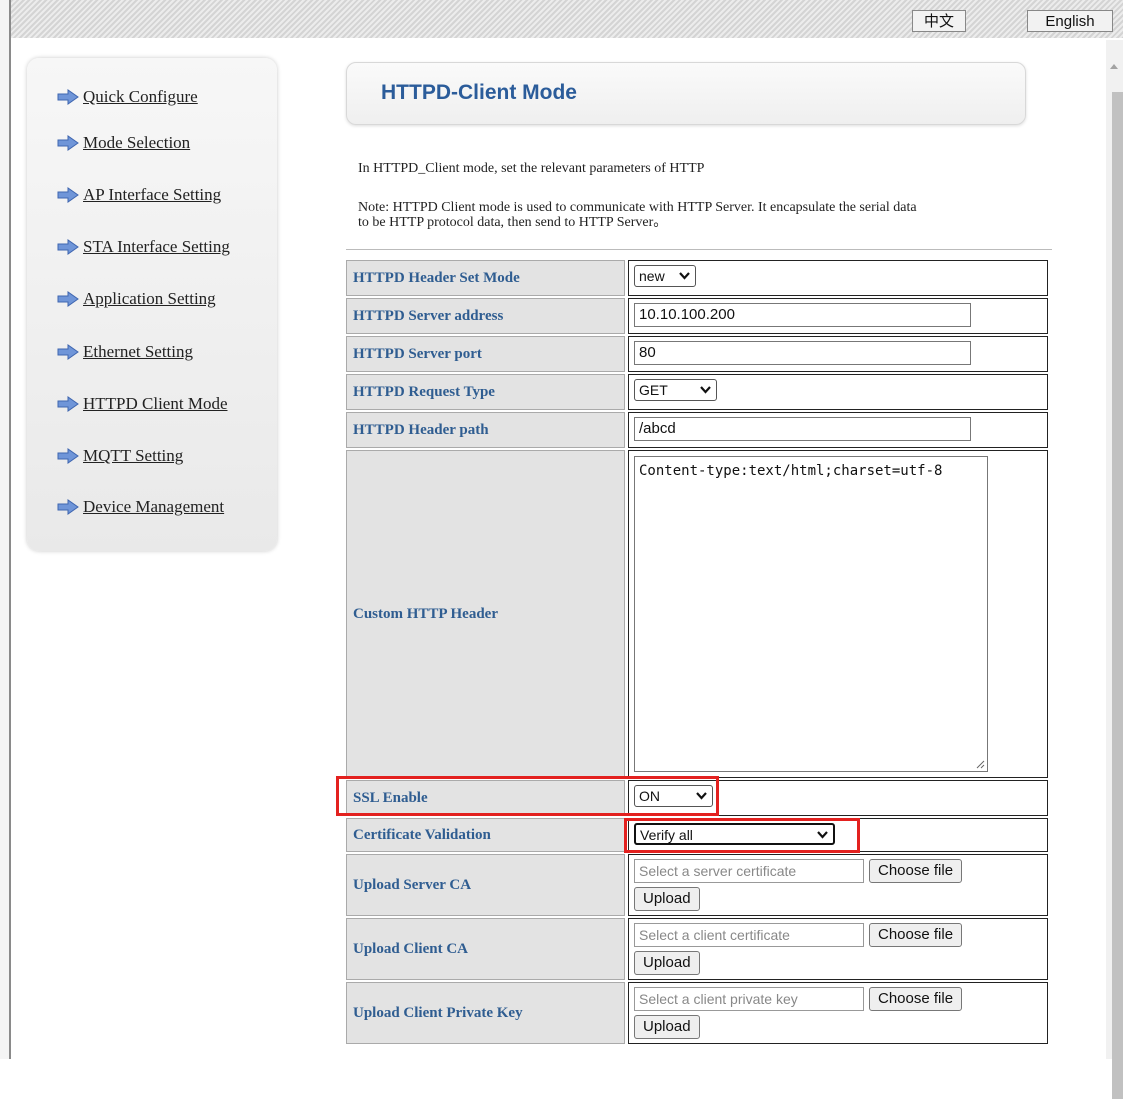 This screenshot has width=1123, height=1099. What do you see at coordinates (485, 316) in the screenshot?
I see `field-label: HTTPD Server address` at bounding box center [485, 316].